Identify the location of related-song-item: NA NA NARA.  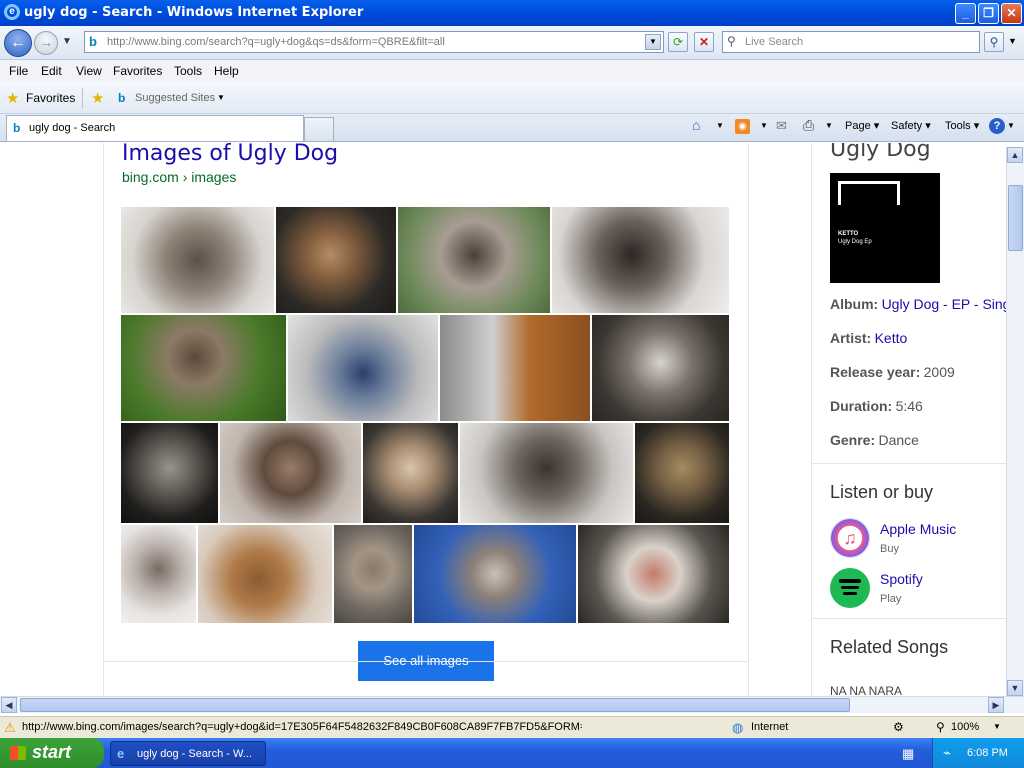
(866, 690).